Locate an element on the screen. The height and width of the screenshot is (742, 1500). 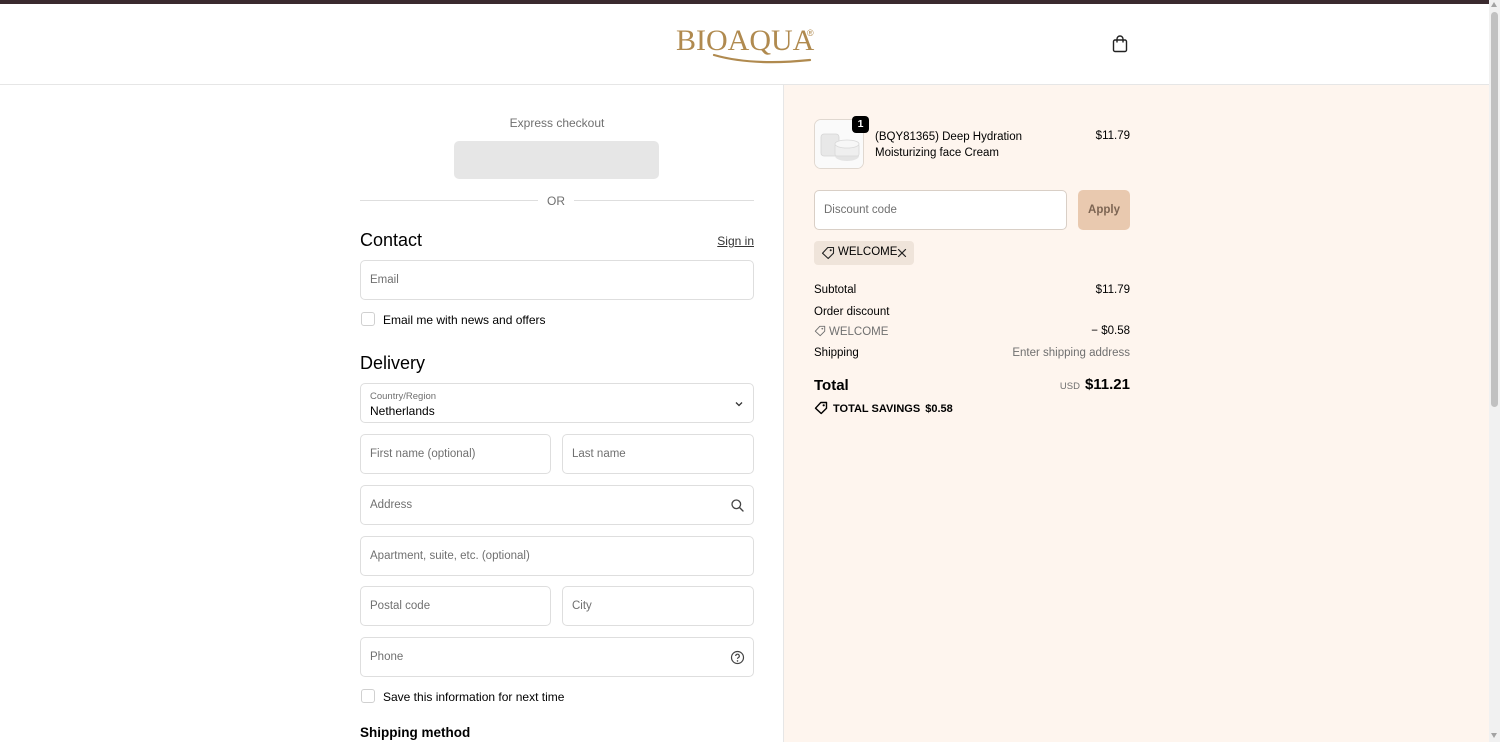
first-name-placeholder: First name (optional) is located at coordinates (423, 454).